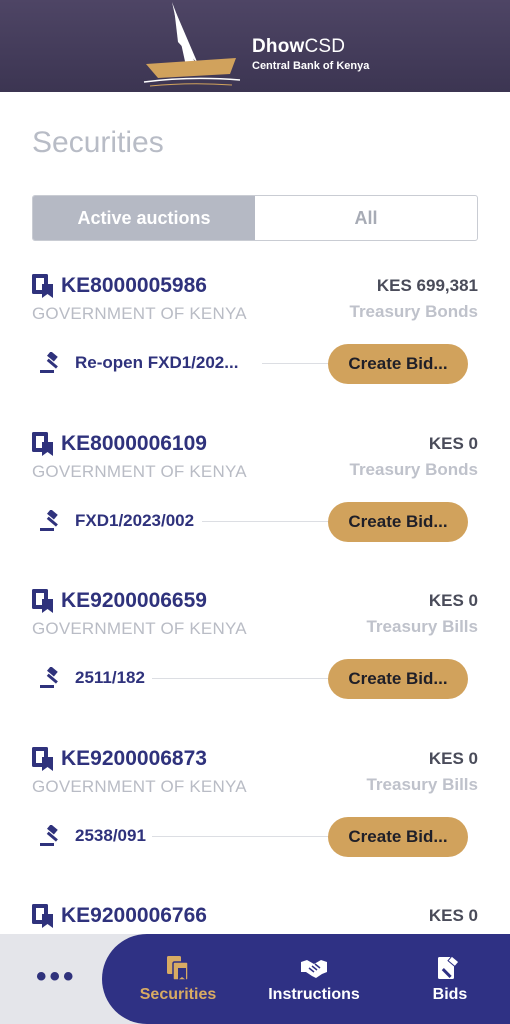  Describe the element at coordinates (192, 44) in the screenshot. I see `dhow-logo-icon` at that location.